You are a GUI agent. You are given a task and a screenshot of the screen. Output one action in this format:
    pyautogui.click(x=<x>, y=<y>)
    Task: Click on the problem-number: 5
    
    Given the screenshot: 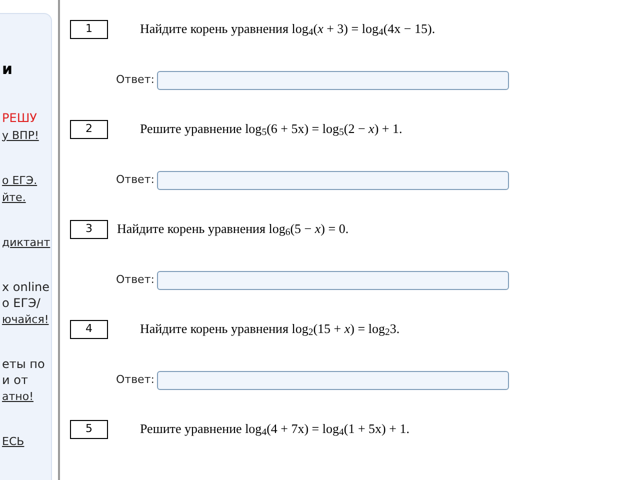 What is the action you would take?
    pyautogui.click(x=89, y=429)
    